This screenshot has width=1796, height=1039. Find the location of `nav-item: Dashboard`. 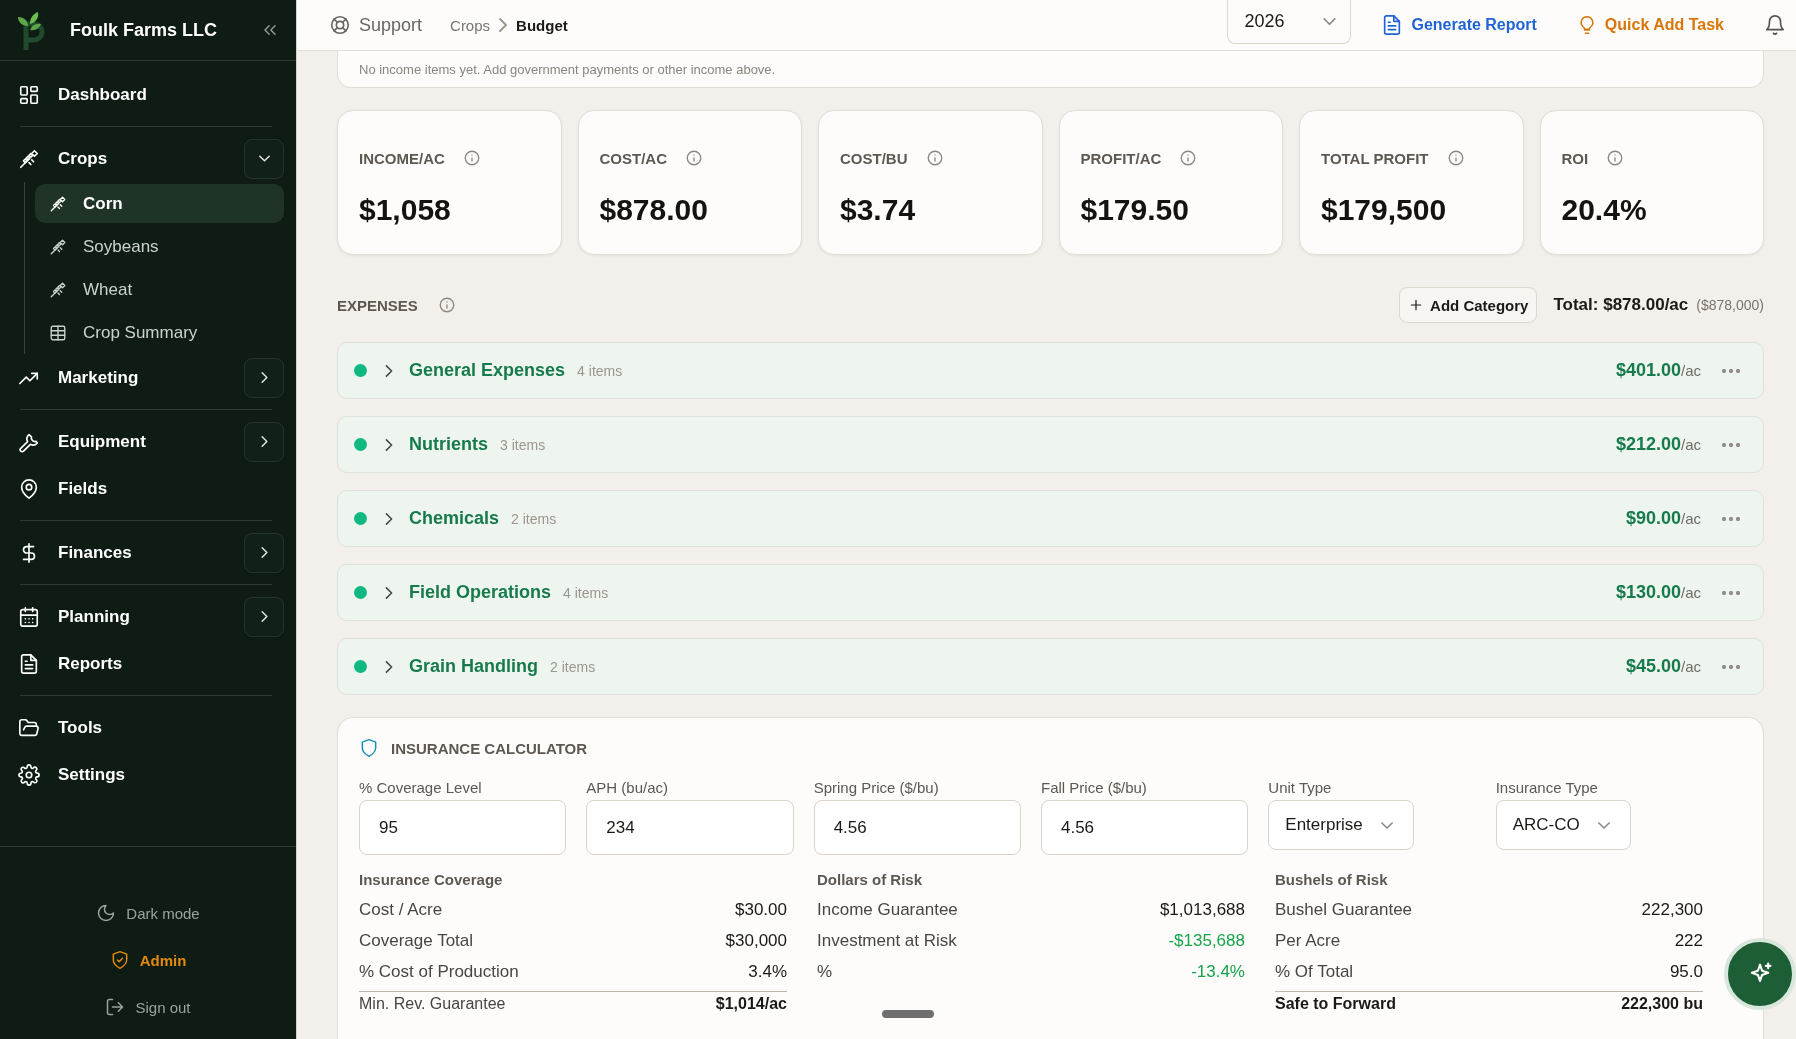

nav-item: Dashboard is located at coordinates (150, 94).